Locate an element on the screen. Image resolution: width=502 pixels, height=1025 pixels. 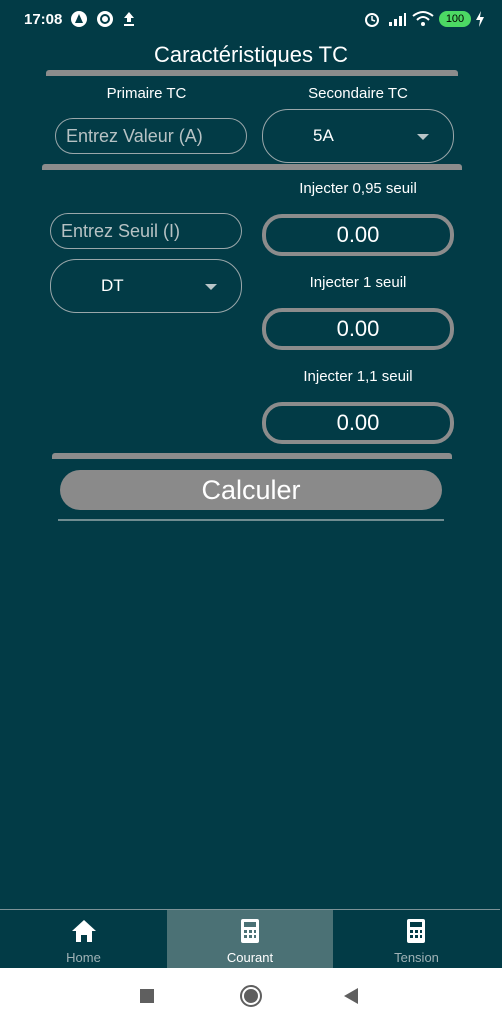
status-bar: 17:08 100 is located at coordinates (251, 20).